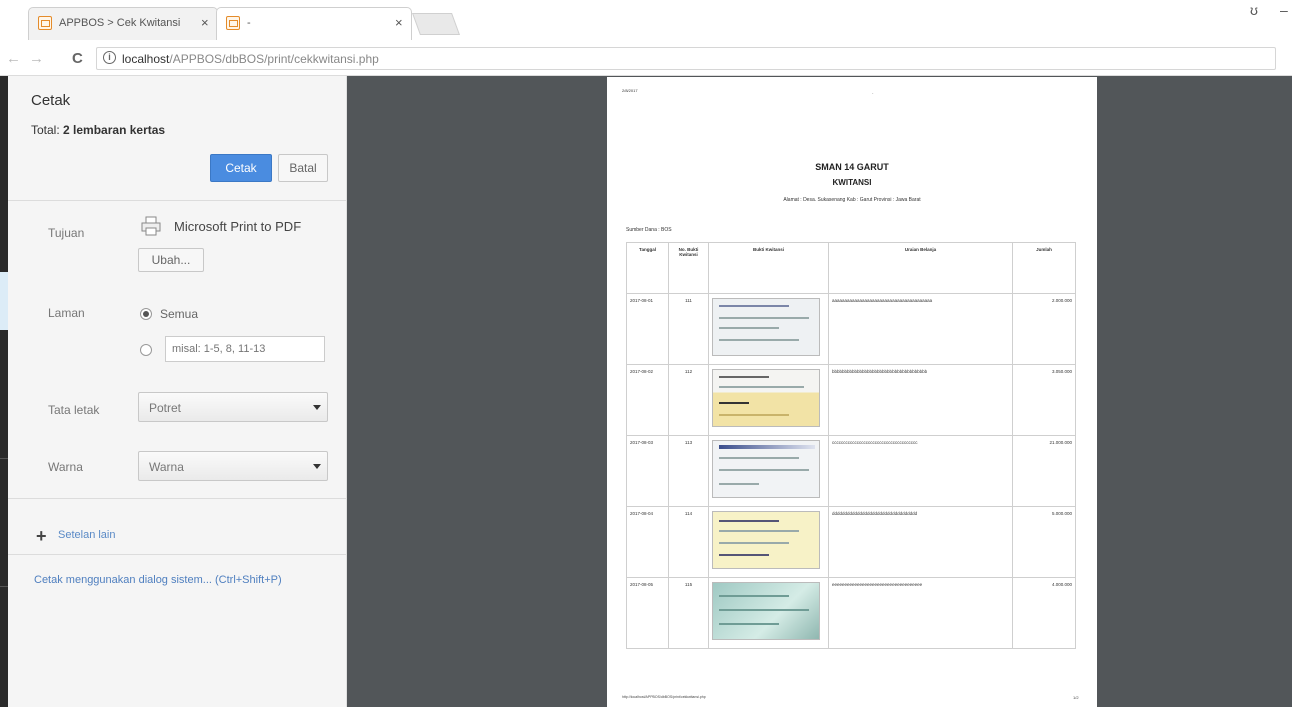 The height and width of the screenshot is (707, 1292). I want to click on header-mark: -, so click(873, 92).